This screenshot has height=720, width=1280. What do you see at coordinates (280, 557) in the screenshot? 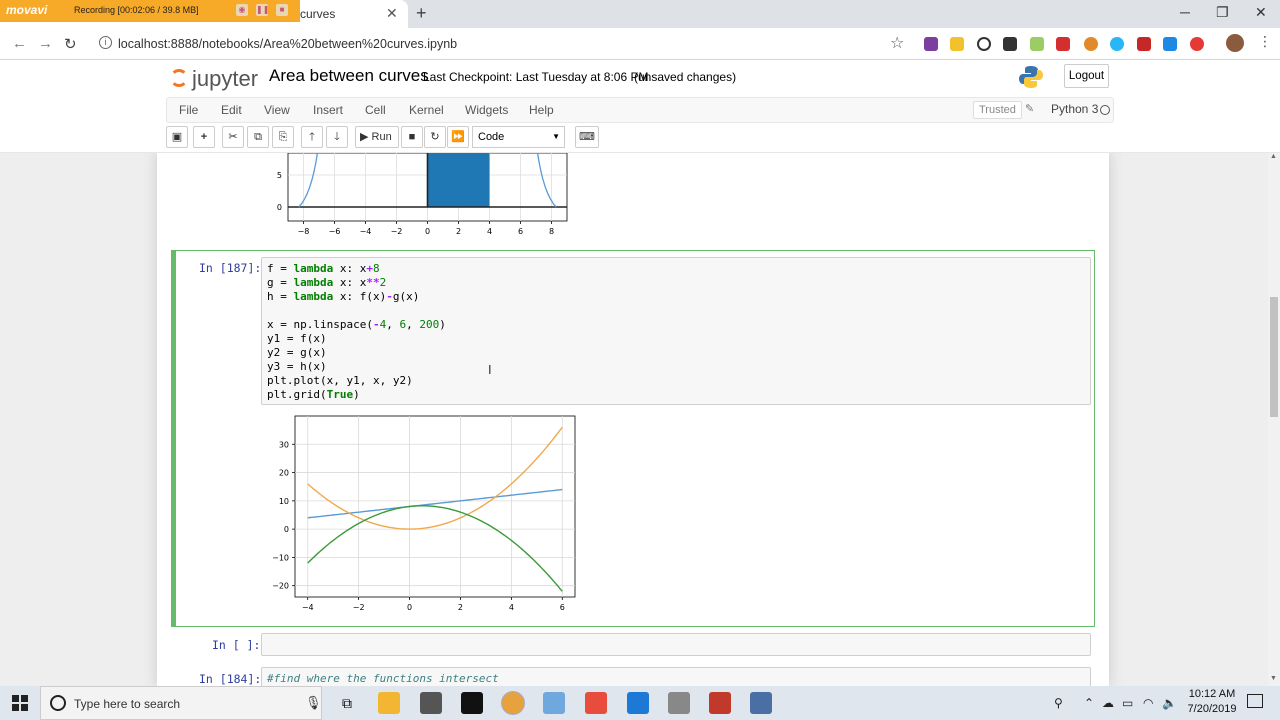
I see `y-tick-label: −10` at bounding box center [280, 557].